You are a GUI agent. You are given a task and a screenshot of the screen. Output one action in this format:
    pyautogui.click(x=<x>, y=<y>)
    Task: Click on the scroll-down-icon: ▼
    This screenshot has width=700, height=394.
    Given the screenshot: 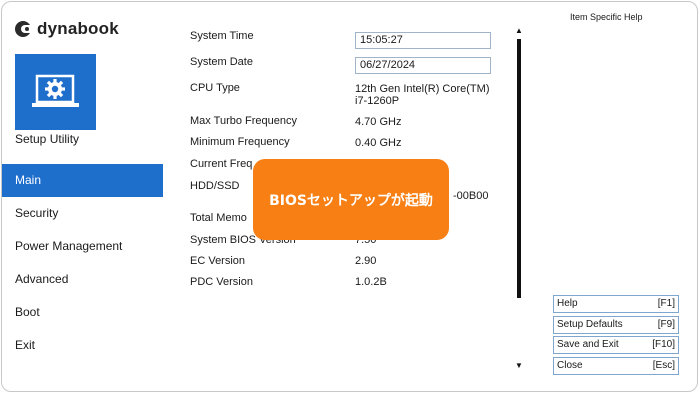 What is the action you would take?
    pyautogui.click(x=519, y=365)
    